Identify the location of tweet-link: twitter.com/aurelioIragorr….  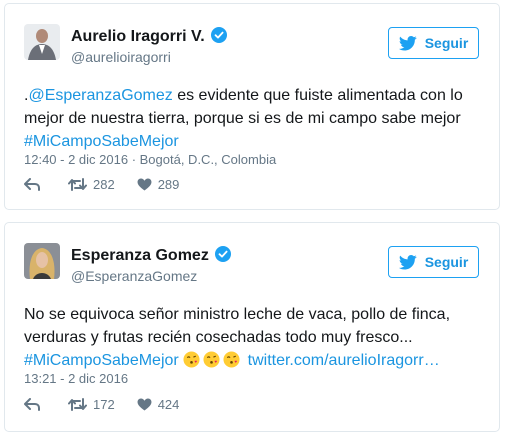
(344, 360).